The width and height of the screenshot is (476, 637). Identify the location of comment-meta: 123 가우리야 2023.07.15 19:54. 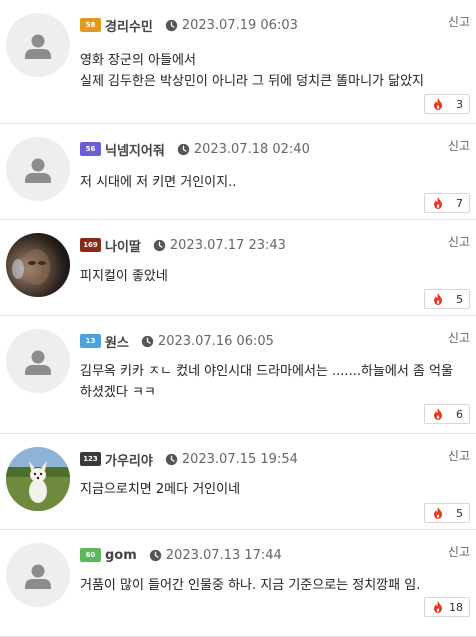
(189, 459).